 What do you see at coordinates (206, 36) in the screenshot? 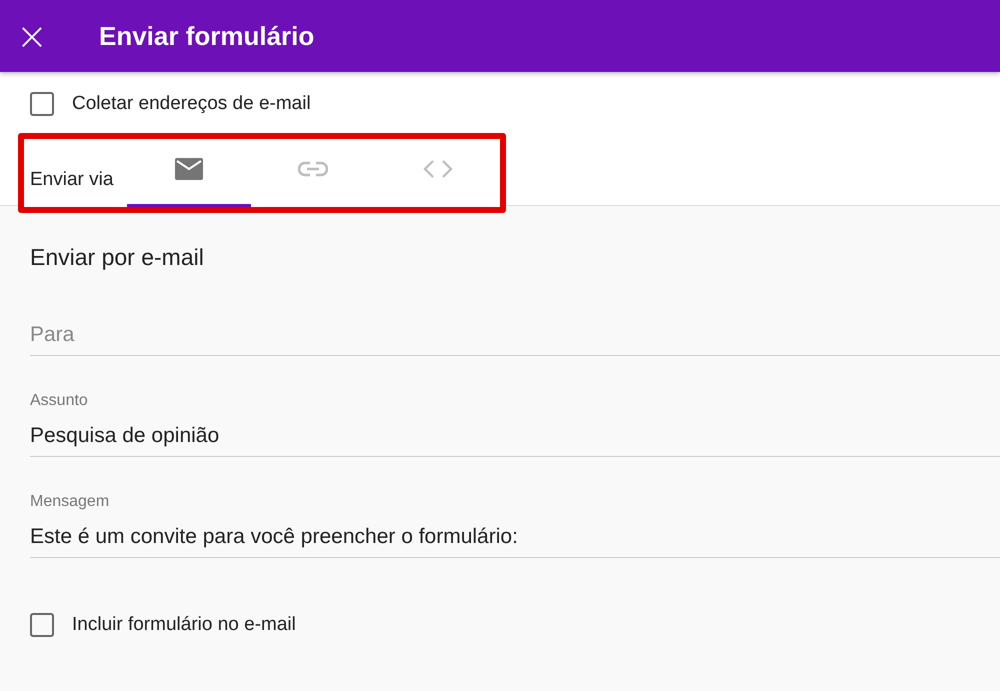
I see `dialog-title: Enviar formulário` at bounding box center [206, 36].